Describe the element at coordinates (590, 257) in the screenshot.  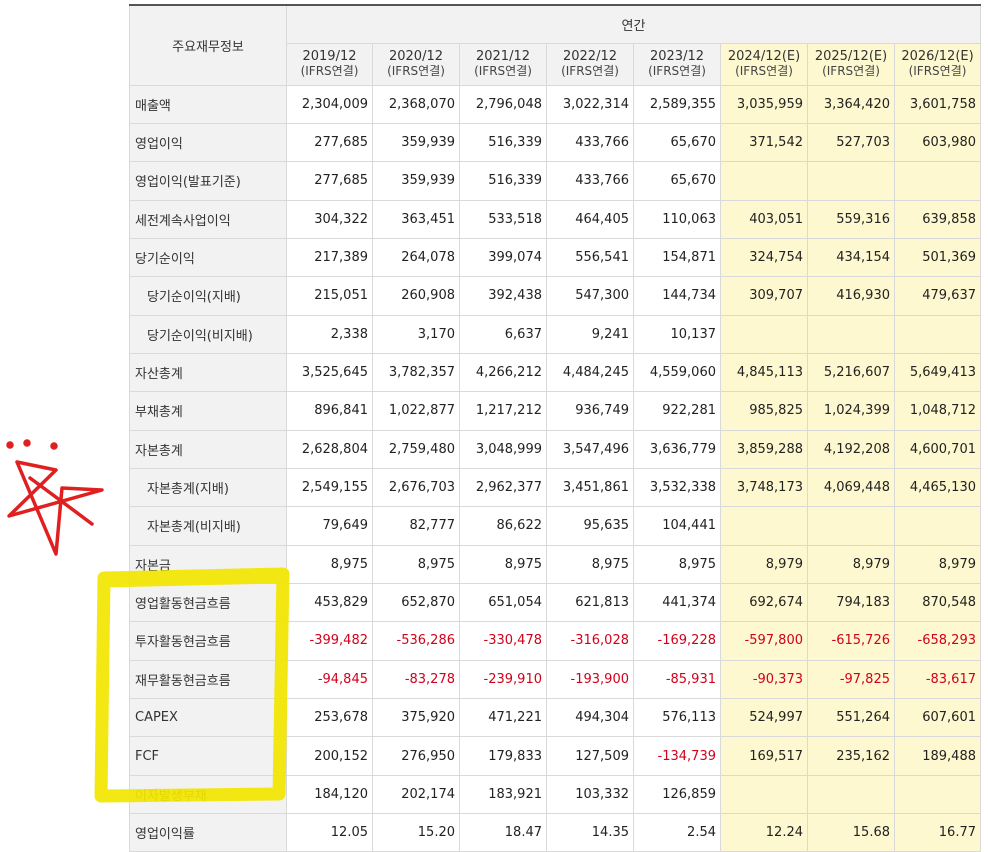
I see `value-cell: 556,541` at that location.